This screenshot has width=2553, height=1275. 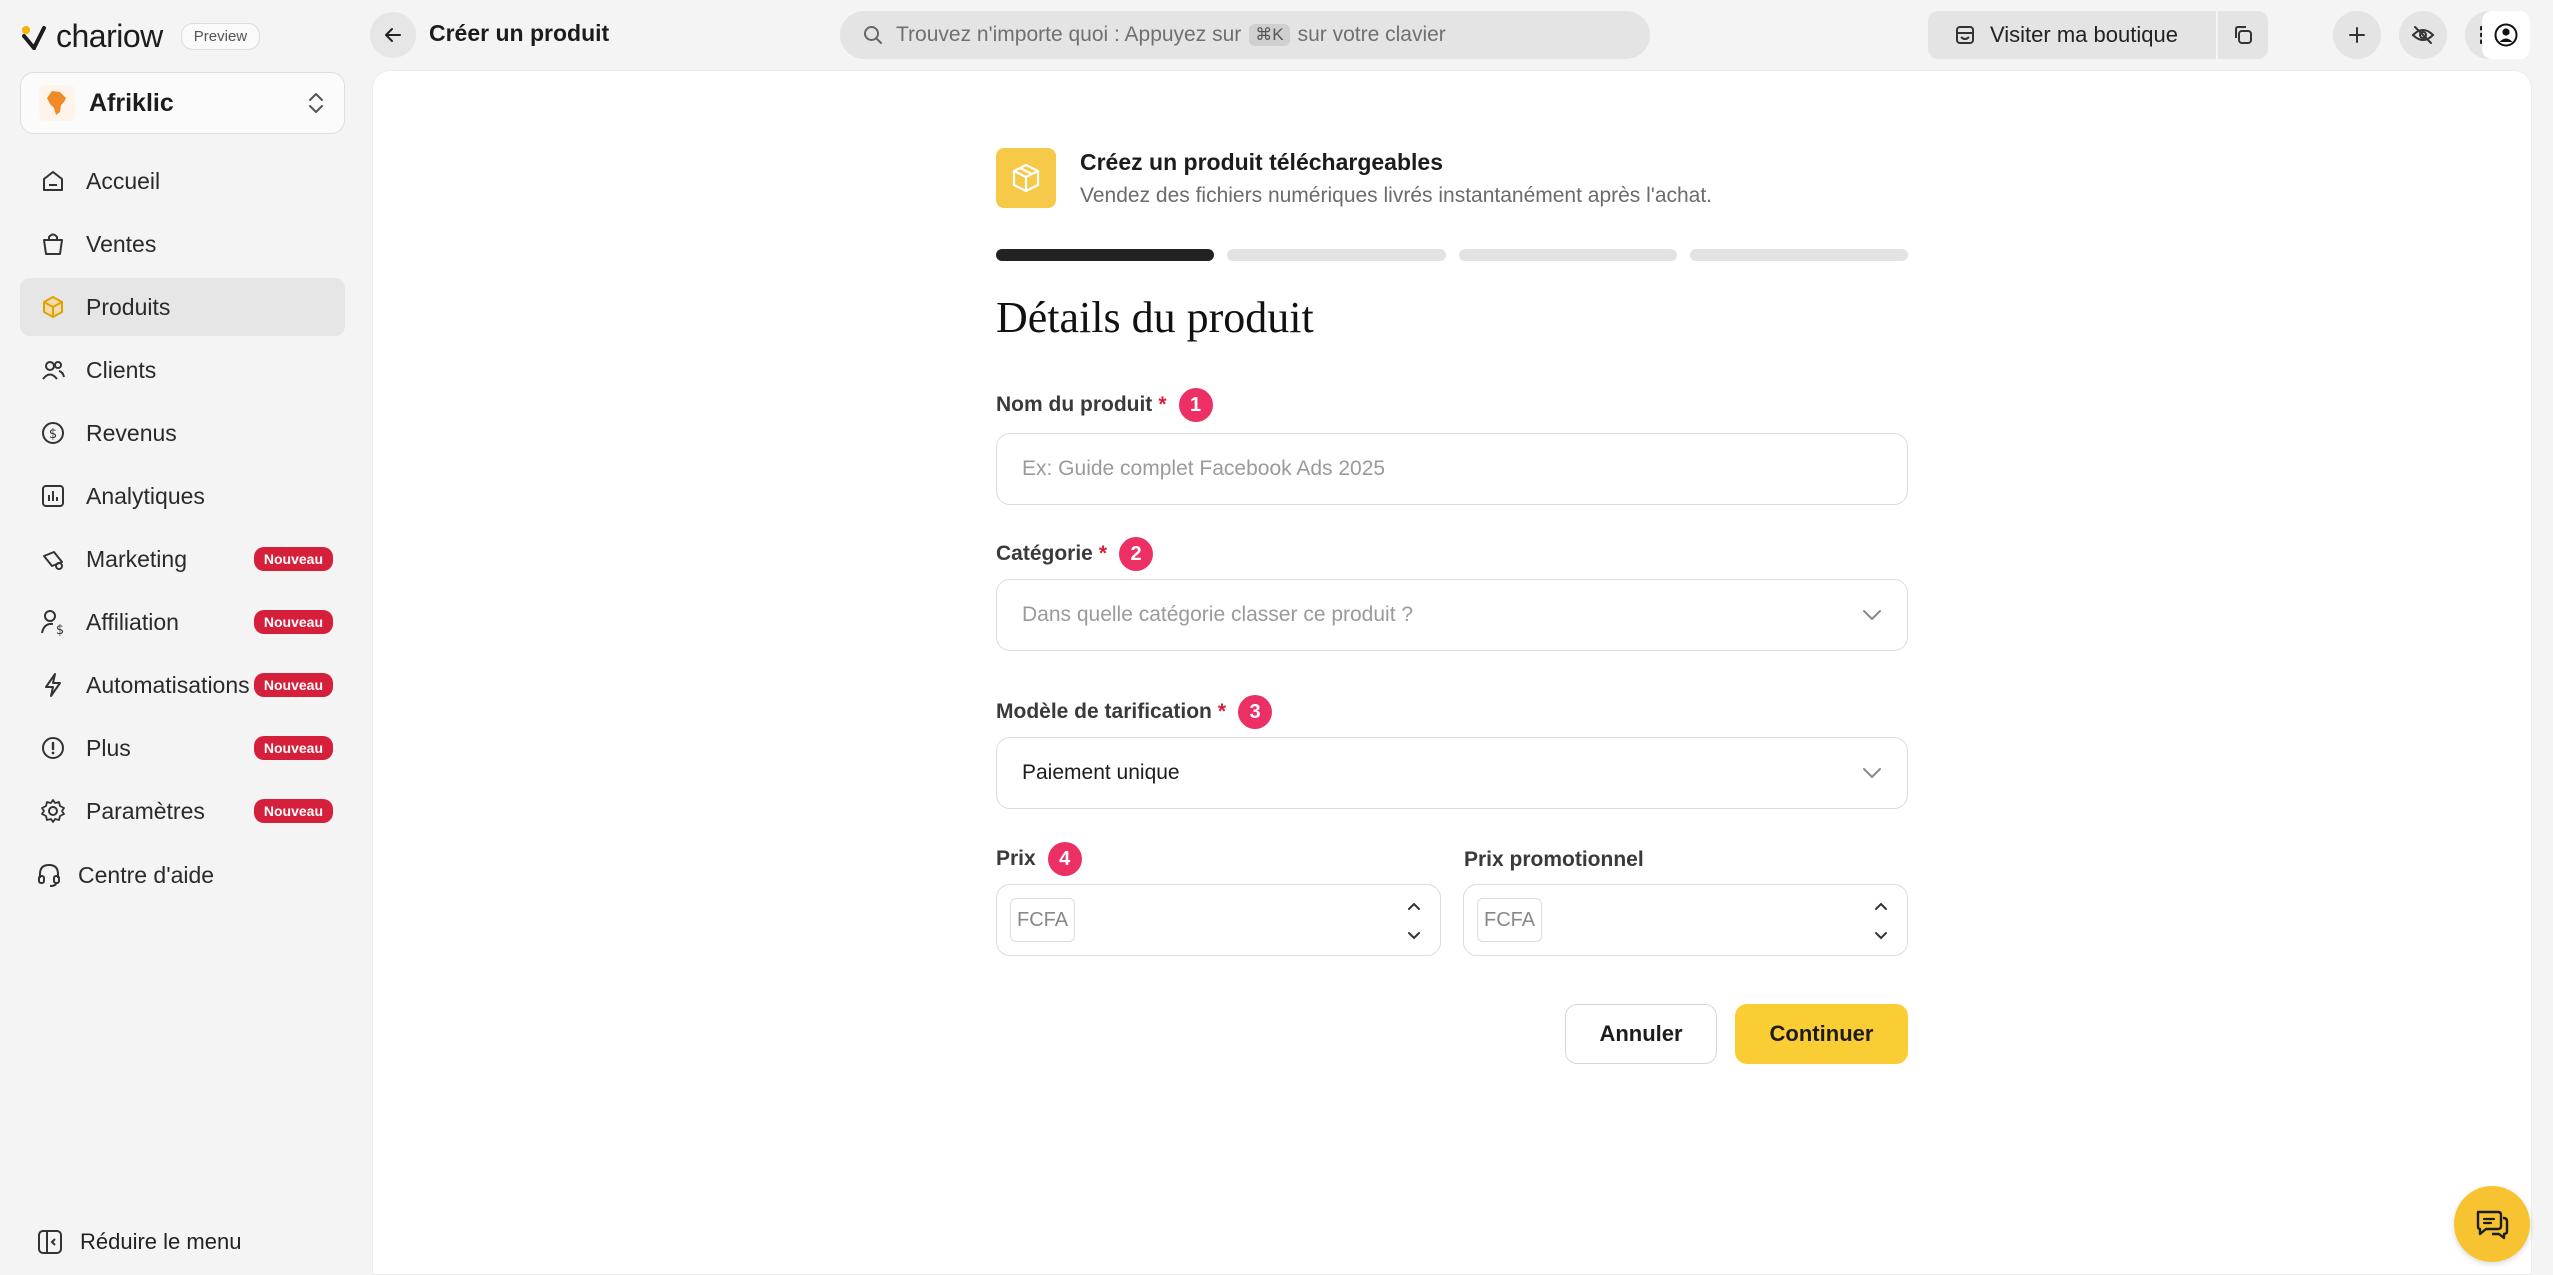 I want to click on collapse-menu-button: Réduire le menu, so click(x=138, y=1242).